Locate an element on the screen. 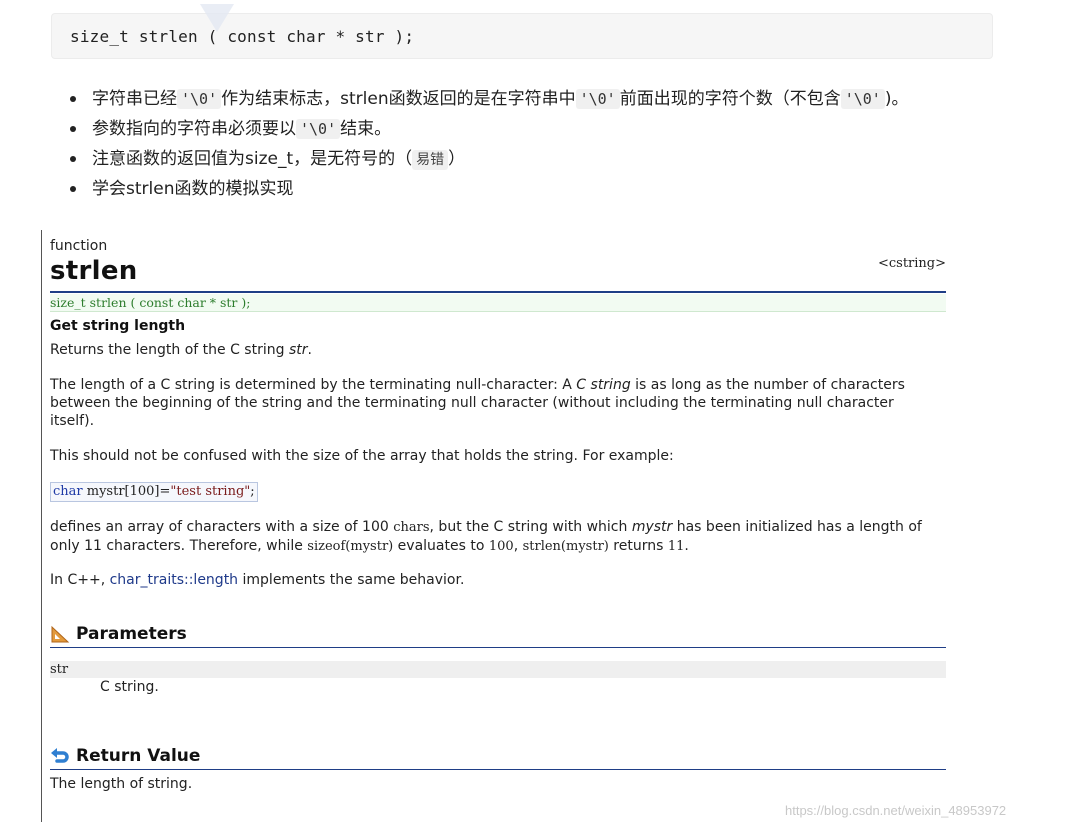 This screenshot has height=830, width=1066. ruler-triangle-icon is located at coordinates (60, 634).